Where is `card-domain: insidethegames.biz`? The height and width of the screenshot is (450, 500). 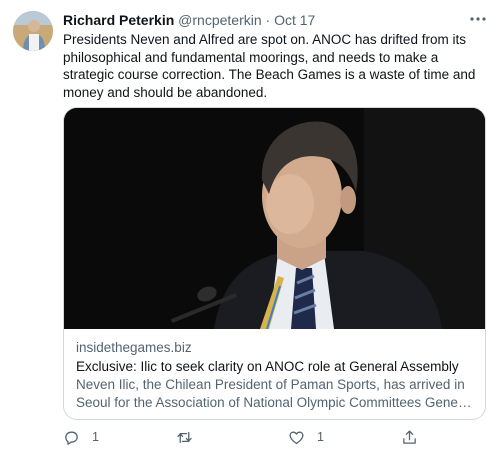 card-domain: insidethegames.biz is located at coordinates (134, 347).